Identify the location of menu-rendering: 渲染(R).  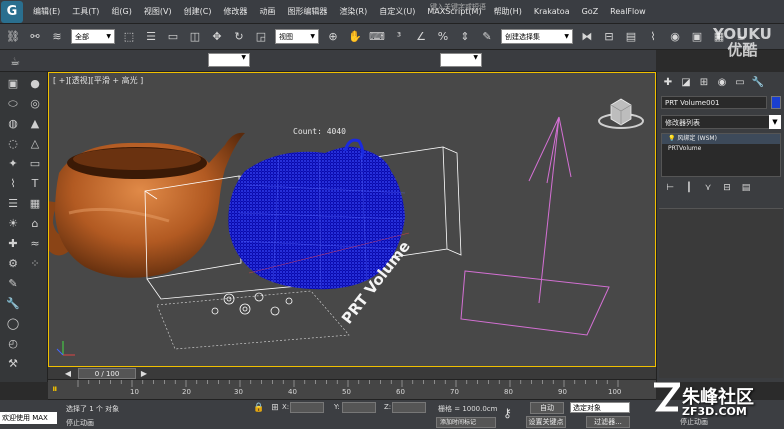
(353, 11).